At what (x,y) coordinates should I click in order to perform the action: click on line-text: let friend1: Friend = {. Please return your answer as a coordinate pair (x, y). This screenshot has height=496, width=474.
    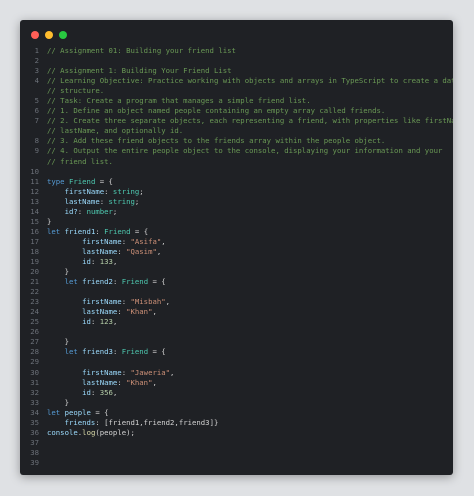
    Looking at the image, I should click on (97, 232).